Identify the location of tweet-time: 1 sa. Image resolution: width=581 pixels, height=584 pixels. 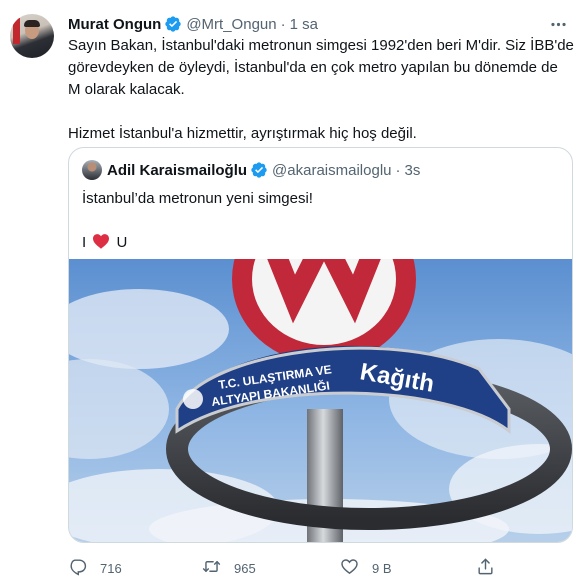
(304, 24).